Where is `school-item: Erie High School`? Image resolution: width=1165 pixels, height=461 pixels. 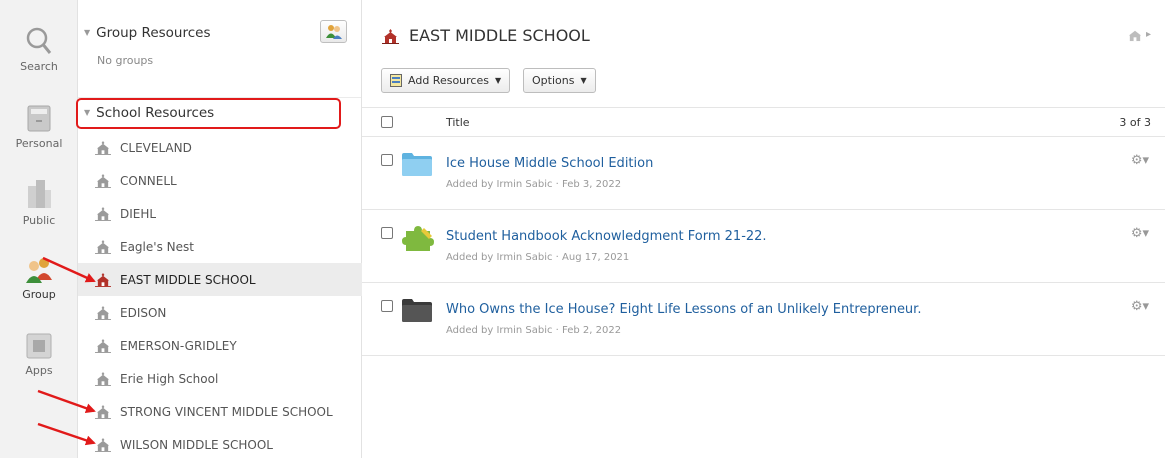 school-item: Erie High School is located at coordinates (220, 378).